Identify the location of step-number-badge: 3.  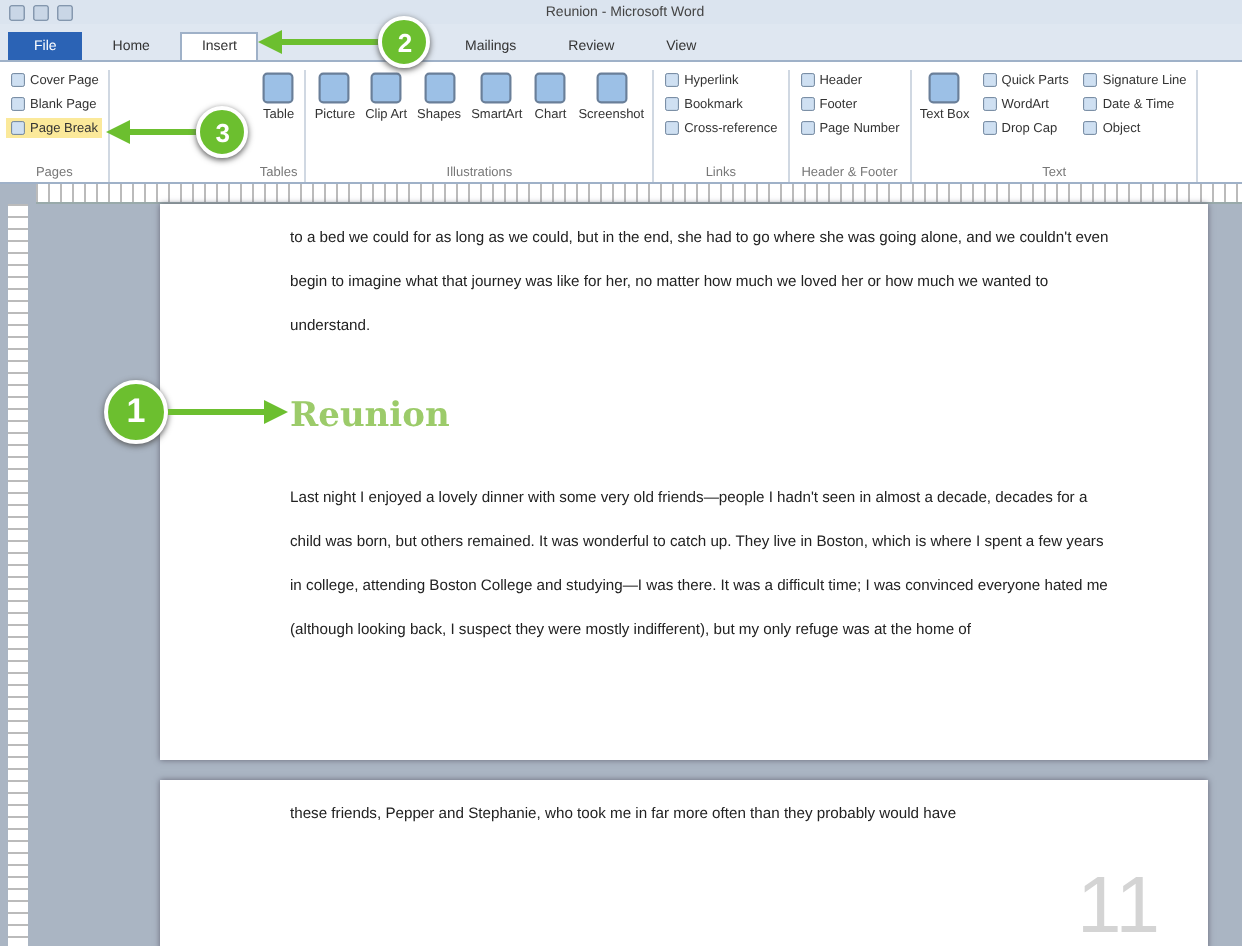
(222, 132).